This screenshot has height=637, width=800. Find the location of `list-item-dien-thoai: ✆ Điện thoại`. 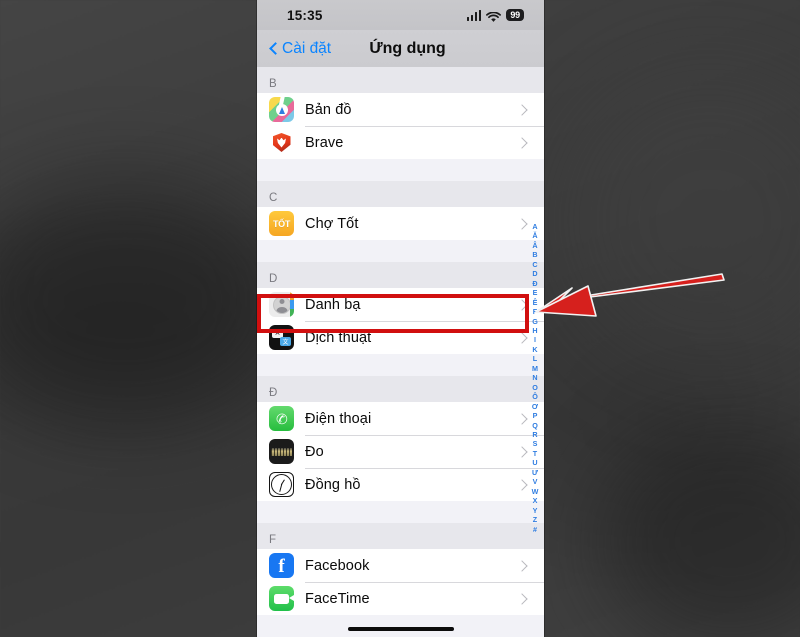

list-item-dien-thoai: ✆ Điện thoại is located at coordinates (400, 418).